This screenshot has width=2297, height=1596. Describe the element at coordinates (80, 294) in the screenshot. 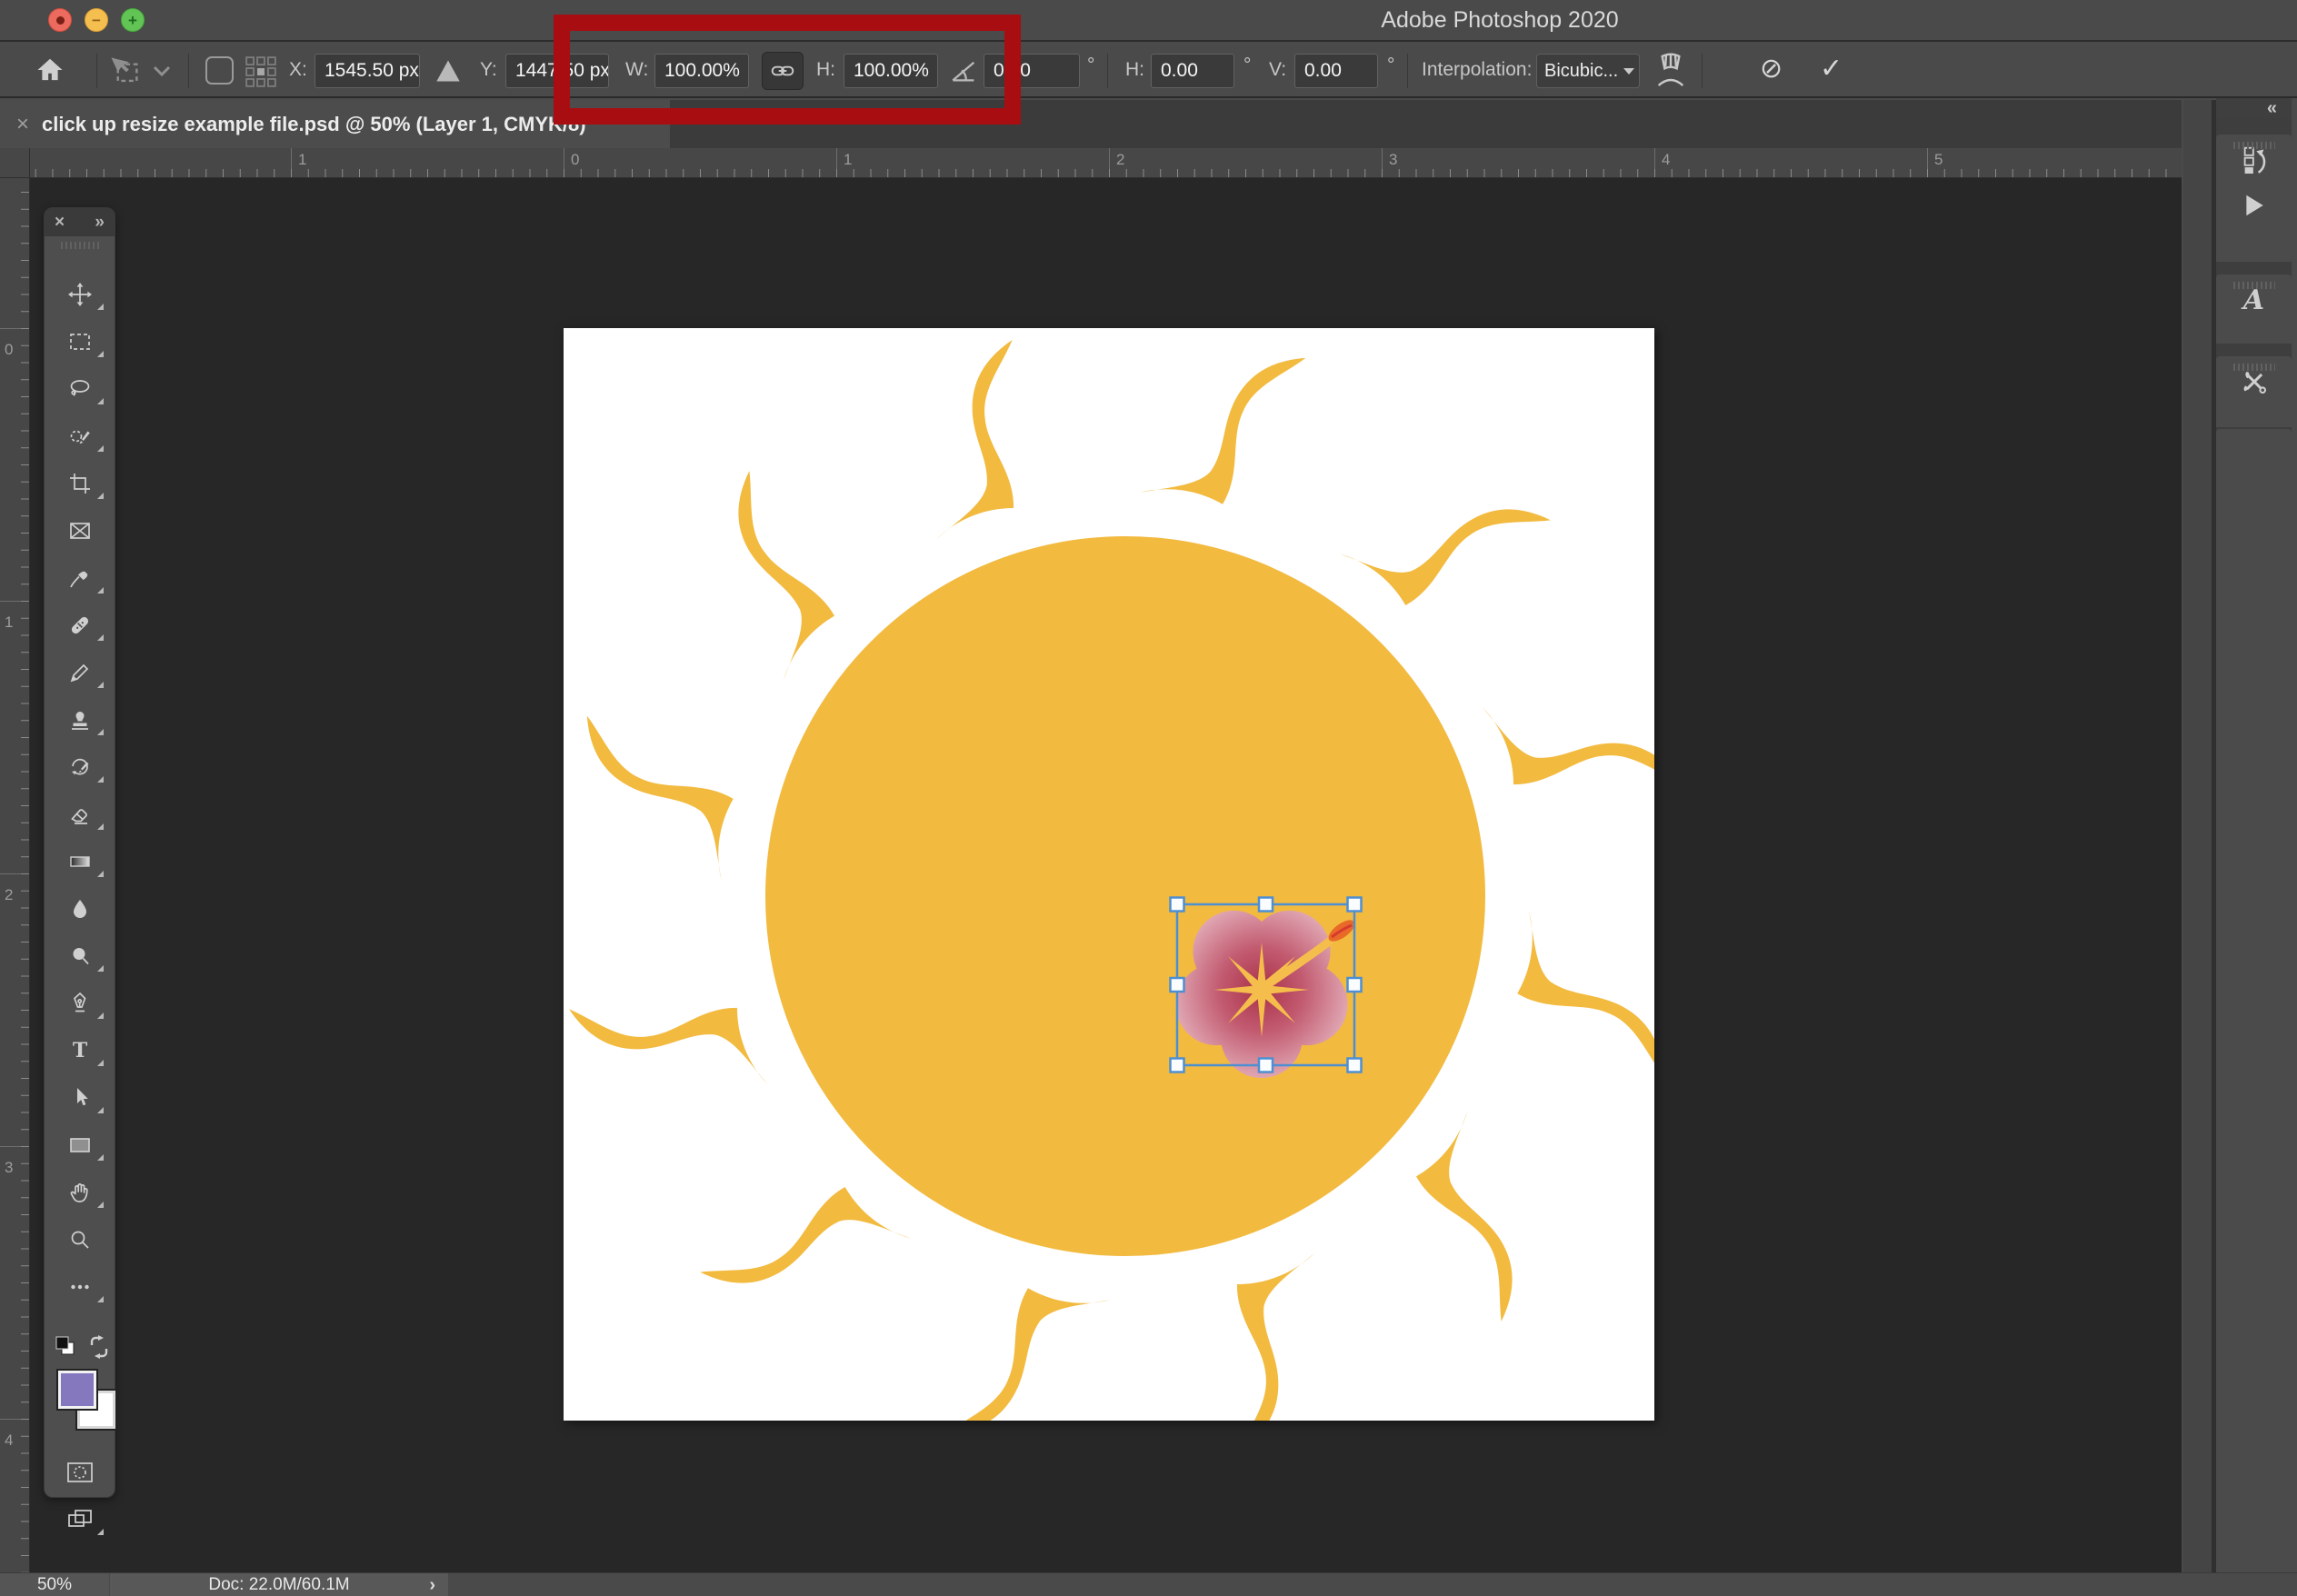

I see `move-tool` at that location.